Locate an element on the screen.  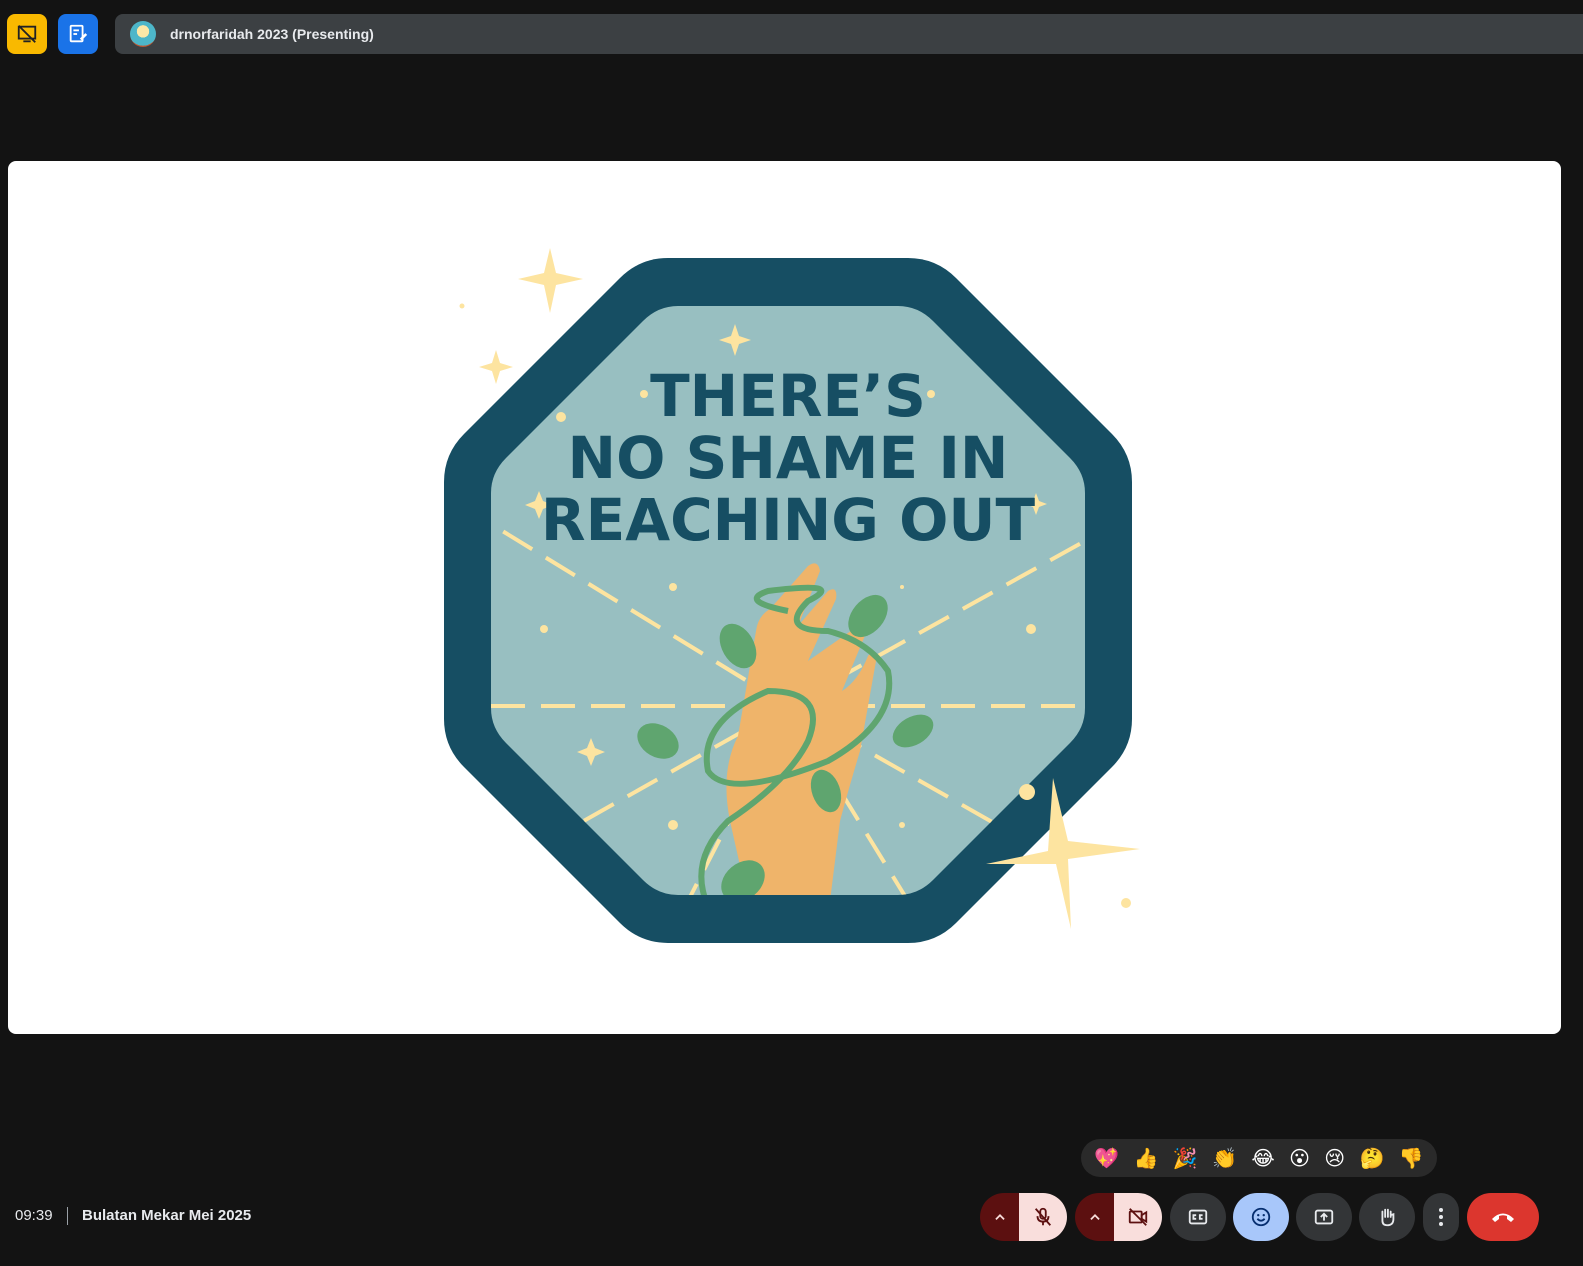
camera-off-icon is located at coordinates (1138, 1217).